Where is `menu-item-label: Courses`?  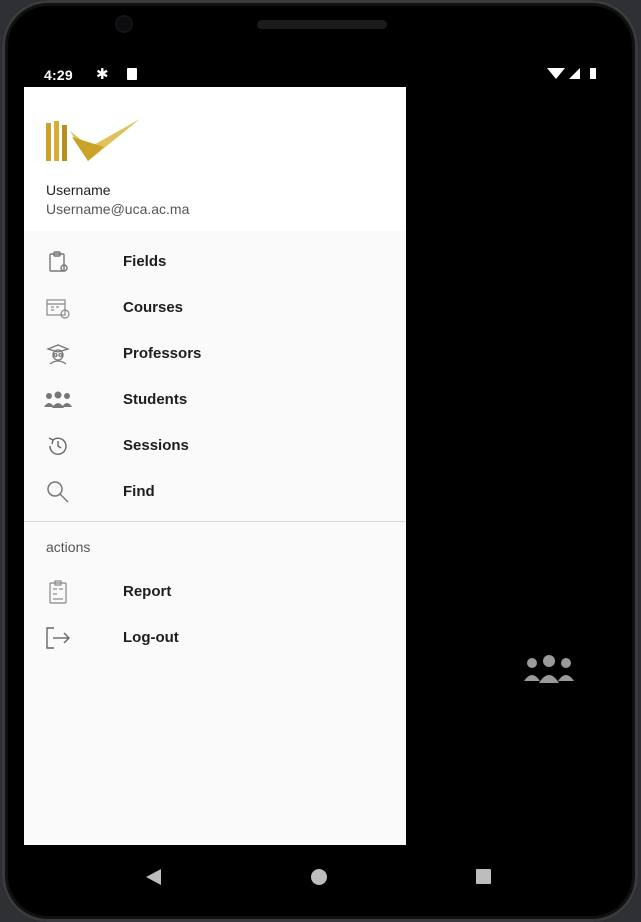 menu-item-label: Courses is located at coordinates (153, 307).